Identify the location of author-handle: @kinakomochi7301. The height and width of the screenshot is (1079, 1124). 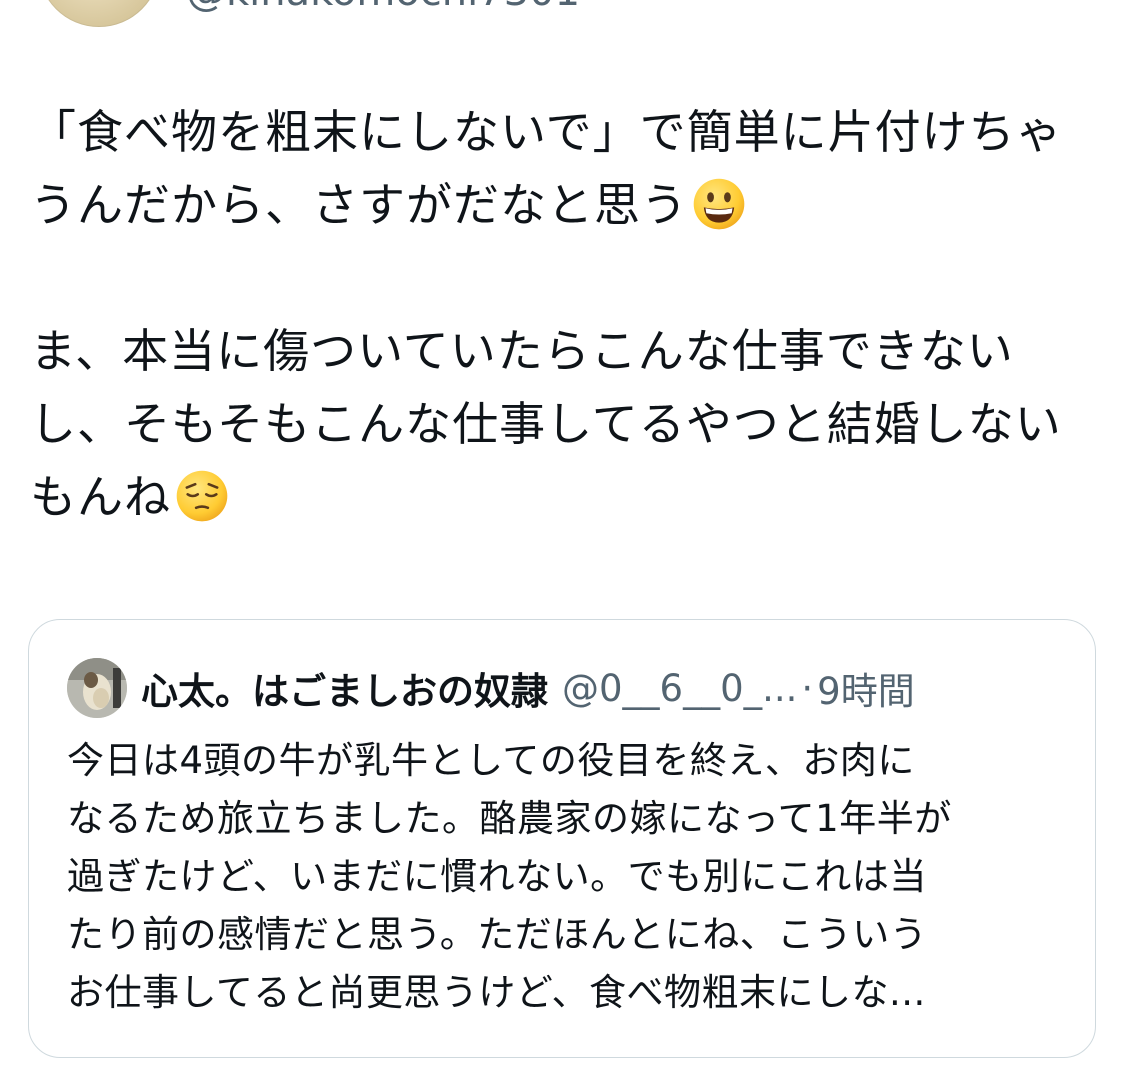
(383, 6).